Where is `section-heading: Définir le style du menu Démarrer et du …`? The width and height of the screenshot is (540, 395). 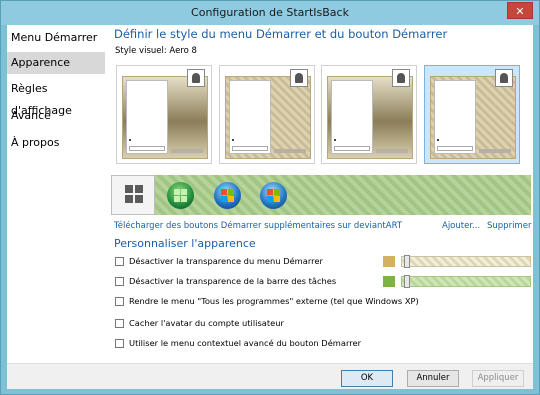
section-heading: Définir le style du menu Démarrer et du … is located at coordinates (281, 34).